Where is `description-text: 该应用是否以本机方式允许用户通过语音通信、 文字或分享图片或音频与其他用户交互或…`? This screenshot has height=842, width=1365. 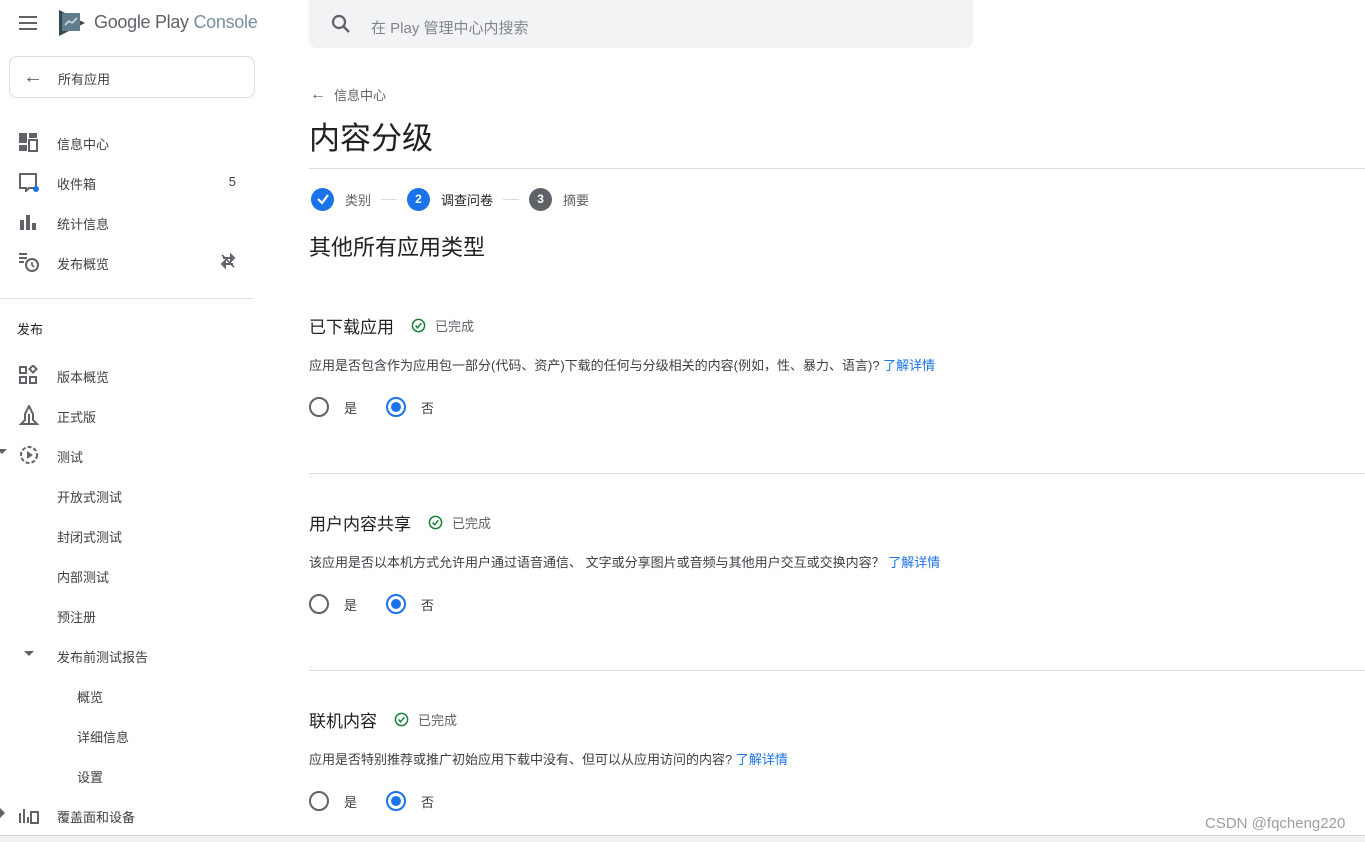
description-text: 该应用是否以本机方式允许用户通过语音通信、 文字或分享图片或音频与其他用户交互或… is located at coordinates (599, 562).